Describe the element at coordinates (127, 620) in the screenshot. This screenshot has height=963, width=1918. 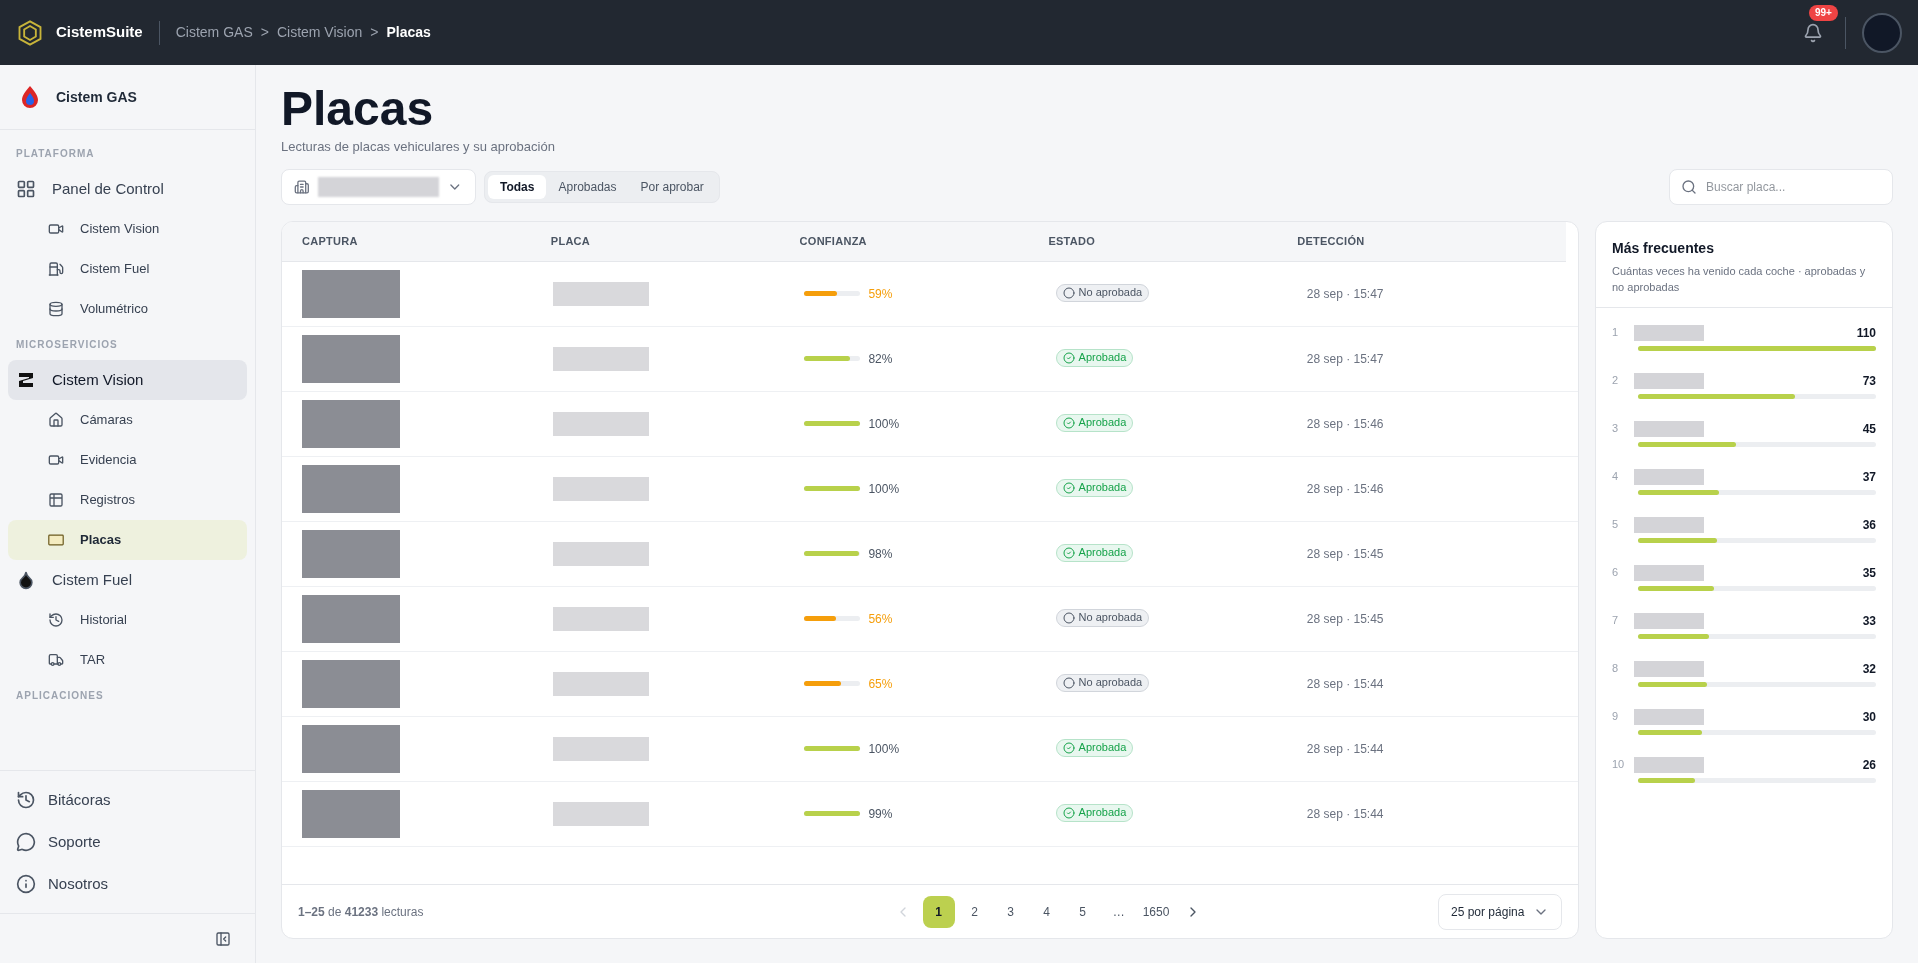
I see `nav-subitem: Historial` at that location.